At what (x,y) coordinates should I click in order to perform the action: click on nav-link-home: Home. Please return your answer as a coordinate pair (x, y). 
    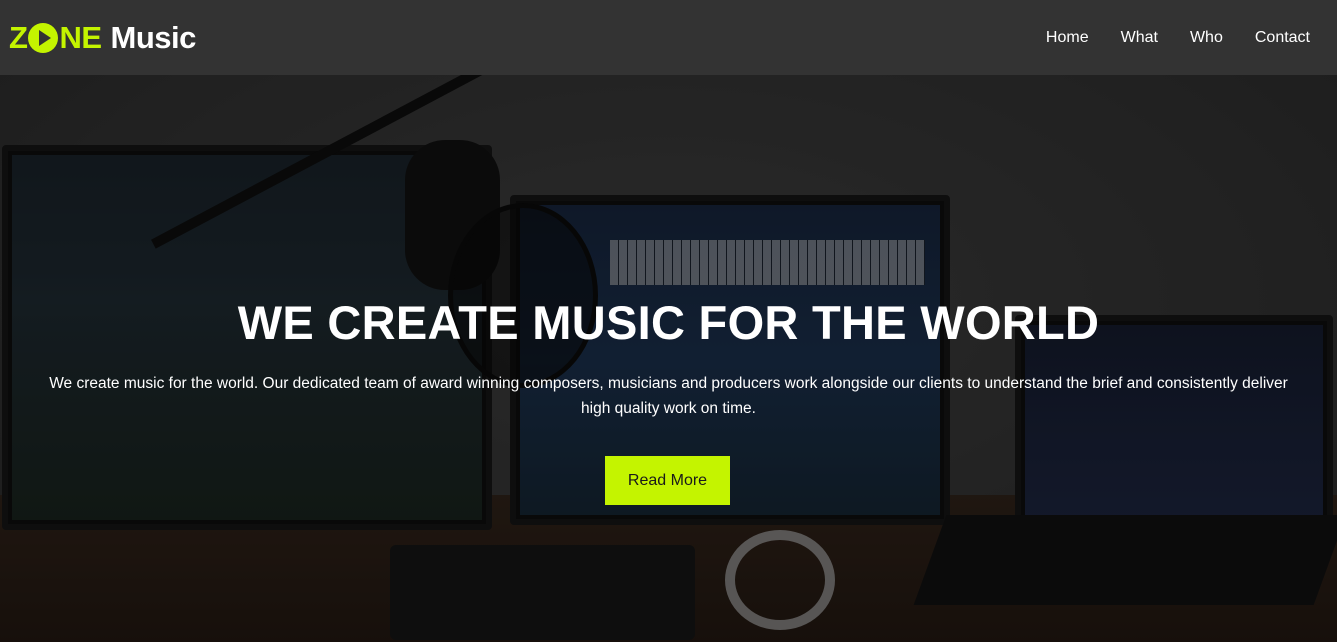
    Looking at the image, I should click on (1067, 38).